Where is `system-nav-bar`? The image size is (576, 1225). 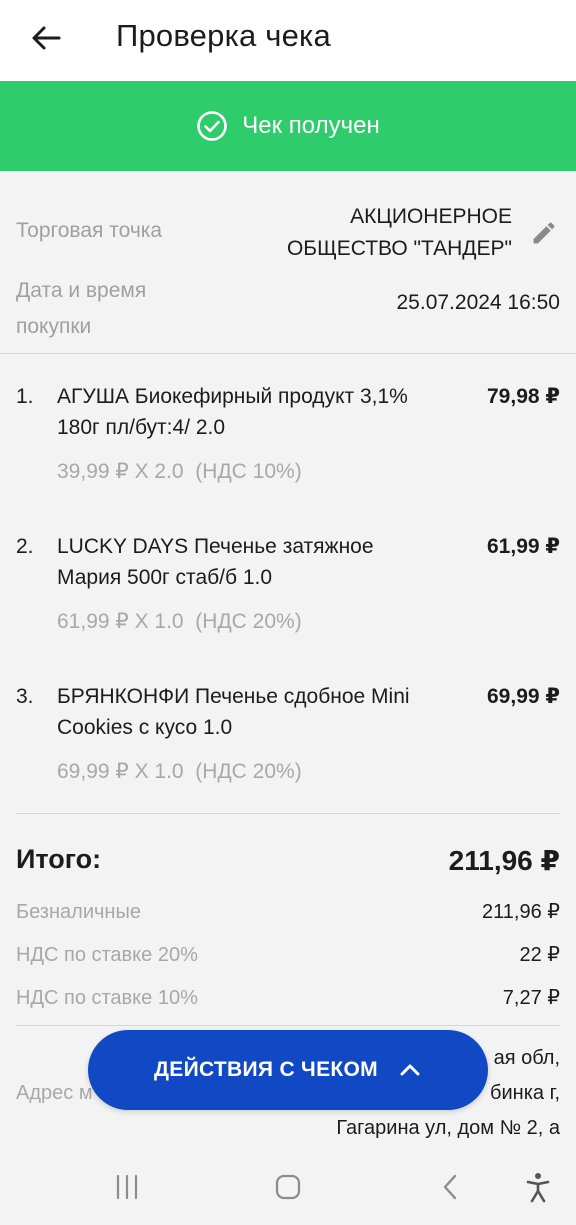 system-nav-bar is located at coordinates (288, 1188).